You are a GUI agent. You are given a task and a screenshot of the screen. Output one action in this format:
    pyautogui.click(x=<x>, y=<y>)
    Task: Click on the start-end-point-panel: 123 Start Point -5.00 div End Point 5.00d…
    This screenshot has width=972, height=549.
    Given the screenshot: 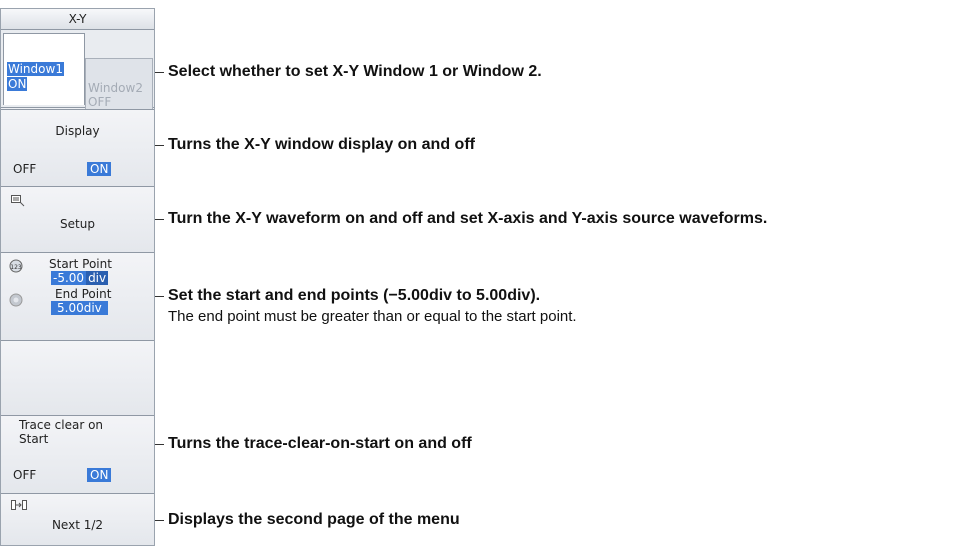 What is the action you would take?
    pyautogui.click(x=77, y=297)
    